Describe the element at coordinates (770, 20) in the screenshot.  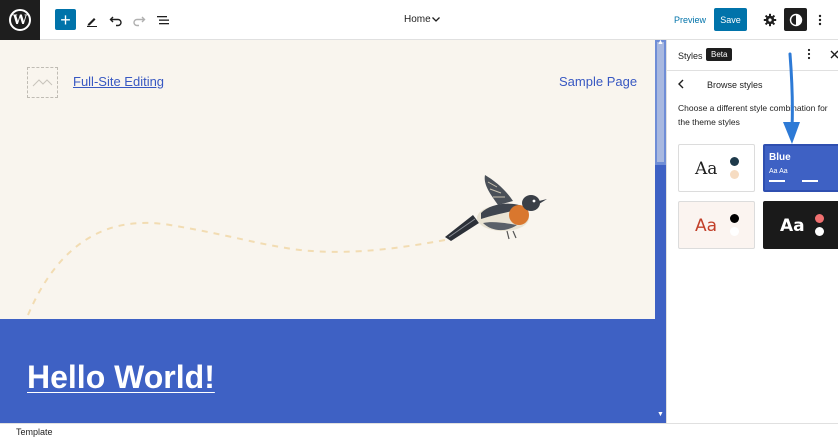
I see `settings-gear-icon` at that location.